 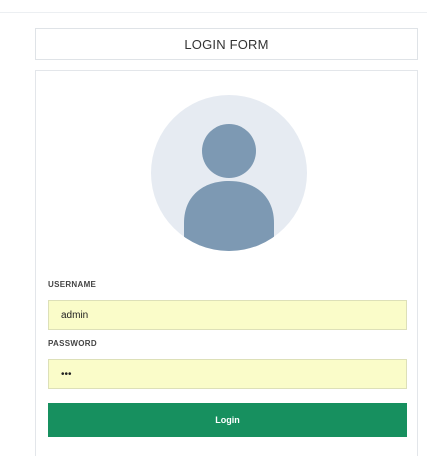 I want to click on top-bar, so click(x=213, y=6).